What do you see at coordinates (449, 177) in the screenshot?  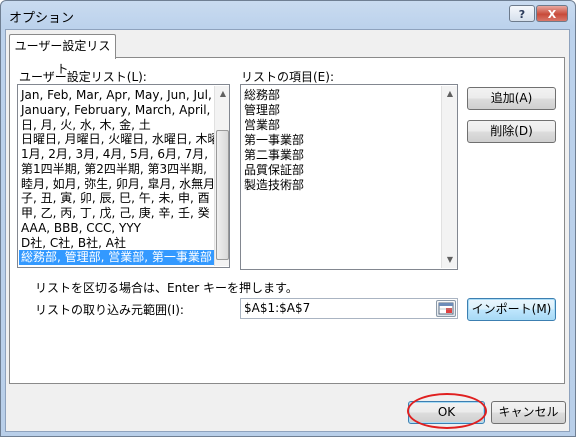 I see `list-entries-scrollbar: ▲ ▼` at bounding box center [449, 177].